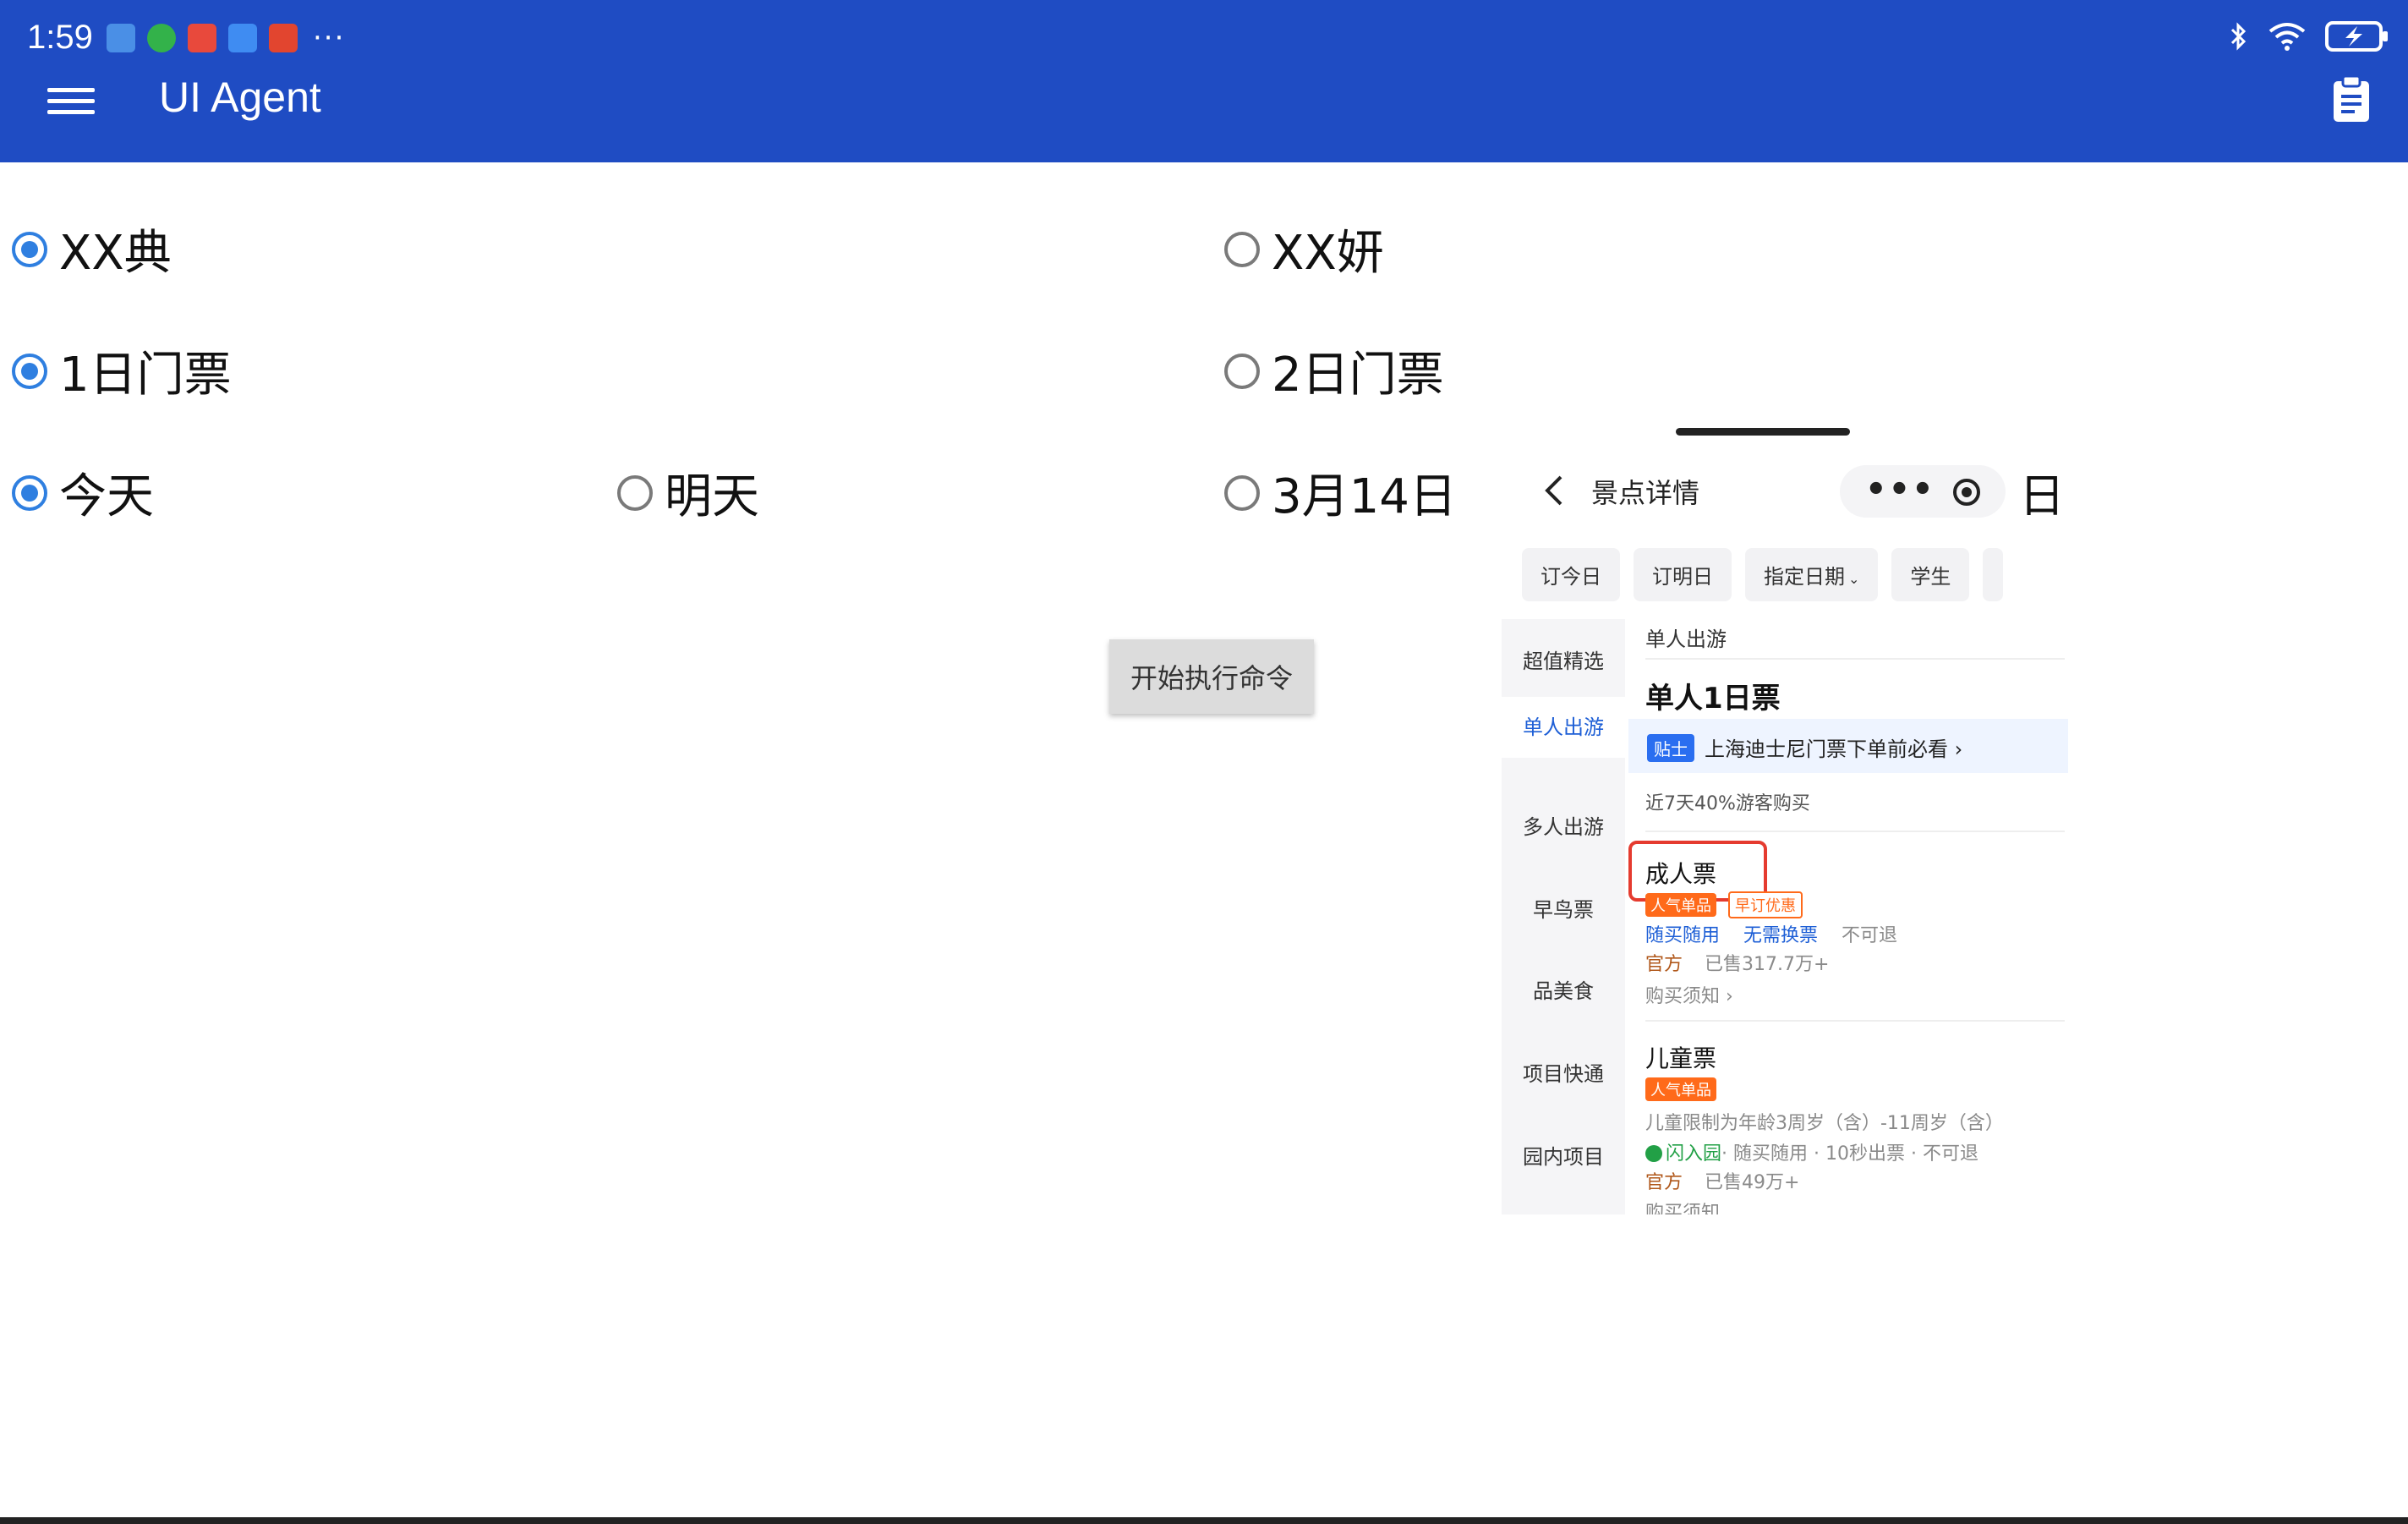  What do you see at coordinates (1563, 659) in the screenshot?
I see `sidebar-item-value-picks: 超值精选` at bounding box center [1563, 659].